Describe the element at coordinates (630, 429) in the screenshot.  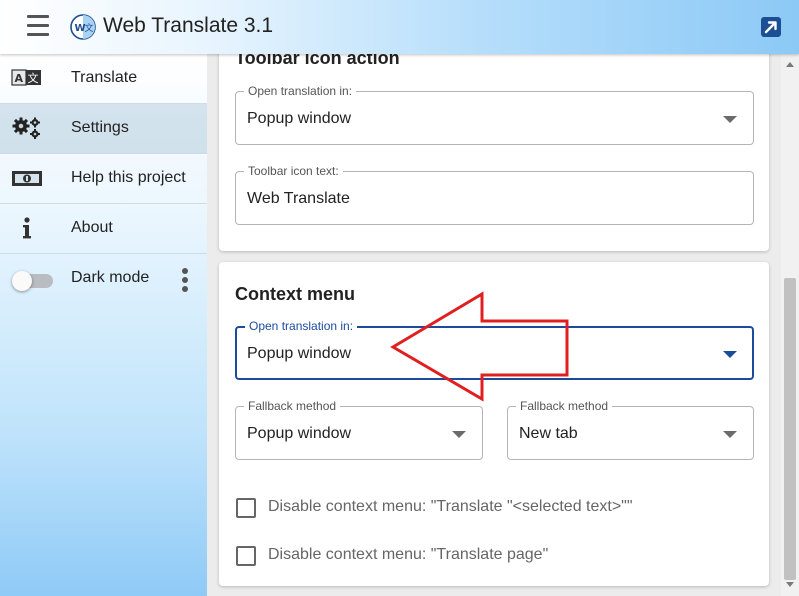
I see `fallback-method-select-2: Fallback method New tab` at that location.